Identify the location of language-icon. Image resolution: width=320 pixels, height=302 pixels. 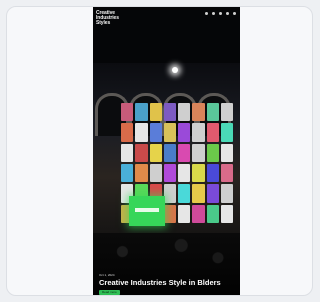
(234, 13).